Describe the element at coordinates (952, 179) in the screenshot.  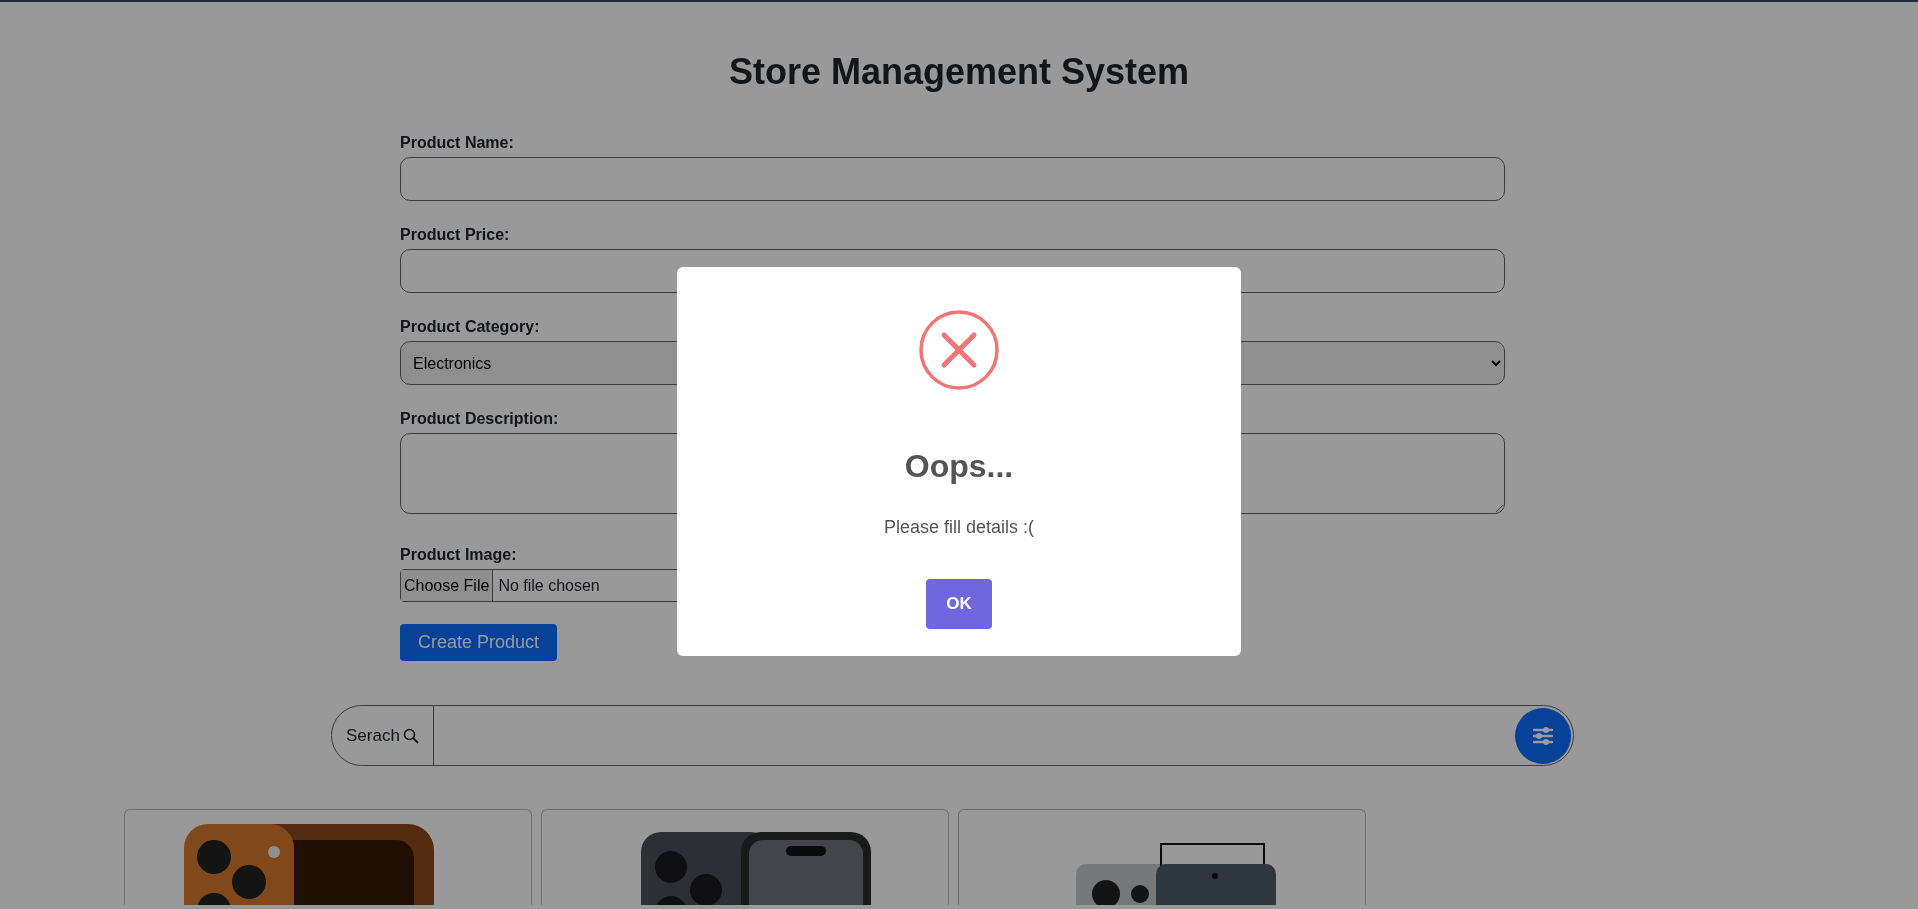
I see `input-field` at that location.